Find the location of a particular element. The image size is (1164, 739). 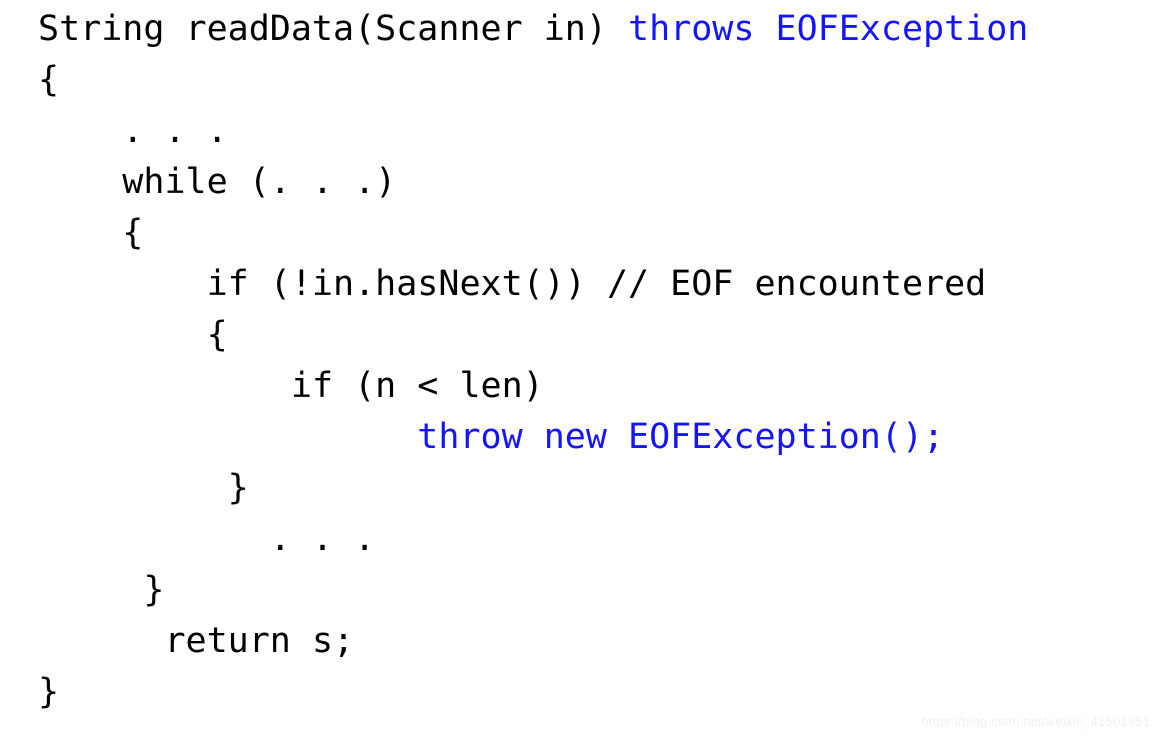

code-token-plain: while (. . .) is located at coordinates (259, 182).